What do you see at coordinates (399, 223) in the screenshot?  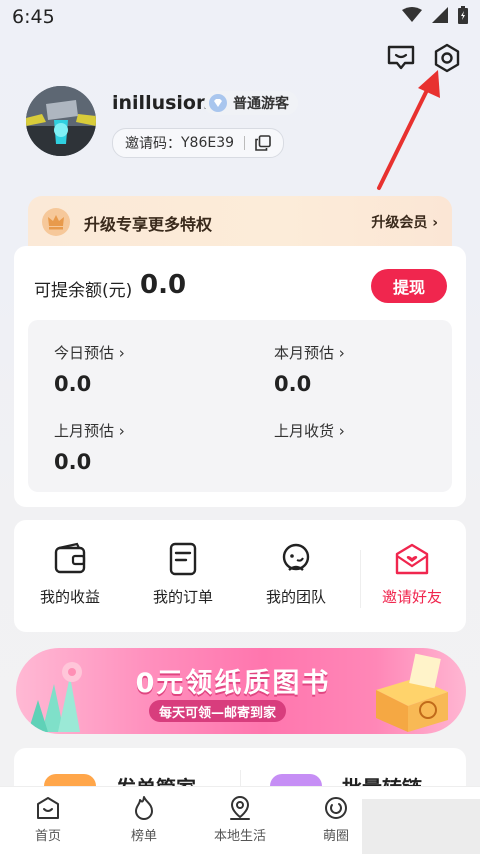 I see `upgrade-link-label: 升级会员` at bounding box center [399, 223].